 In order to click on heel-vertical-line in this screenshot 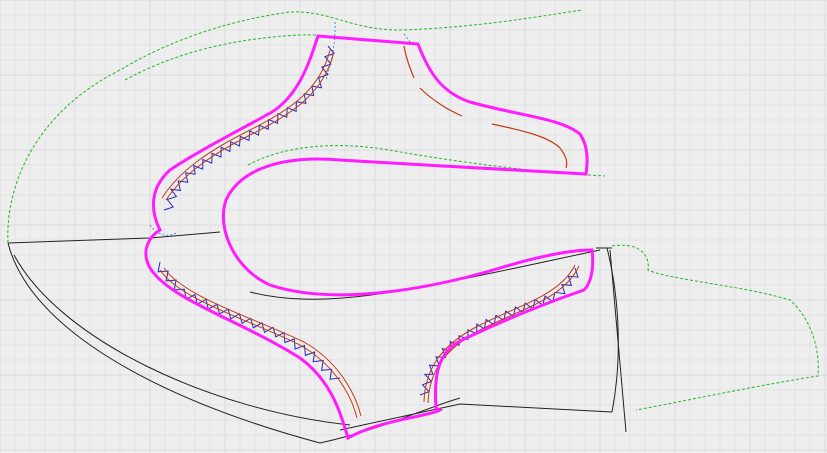, I will do `click(618, 341)`.